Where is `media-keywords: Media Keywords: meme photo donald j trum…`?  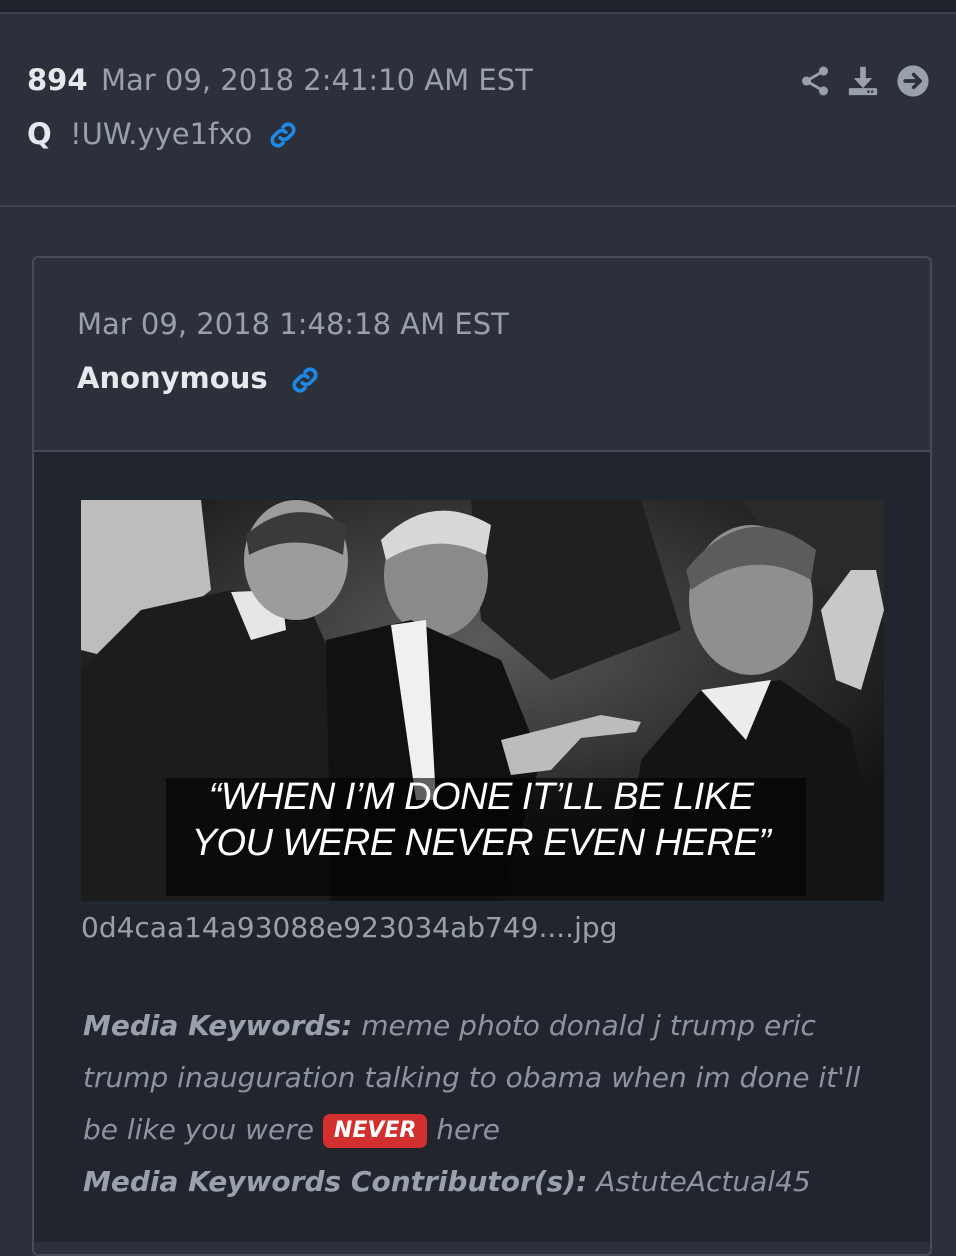 media-keywords: Media Keywords: meme photo donald j trum… is located at coordinates (483, 1104).